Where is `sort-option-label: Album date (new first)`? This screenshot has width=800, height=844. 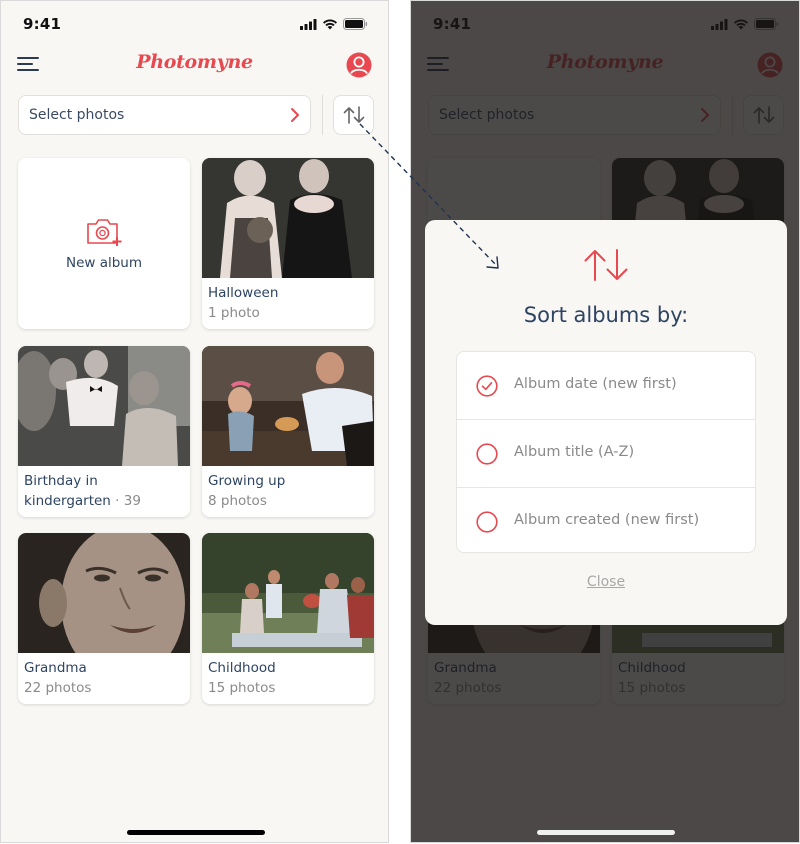
sort-option-label: Album date (new first) is located at coordinates (595, 384).